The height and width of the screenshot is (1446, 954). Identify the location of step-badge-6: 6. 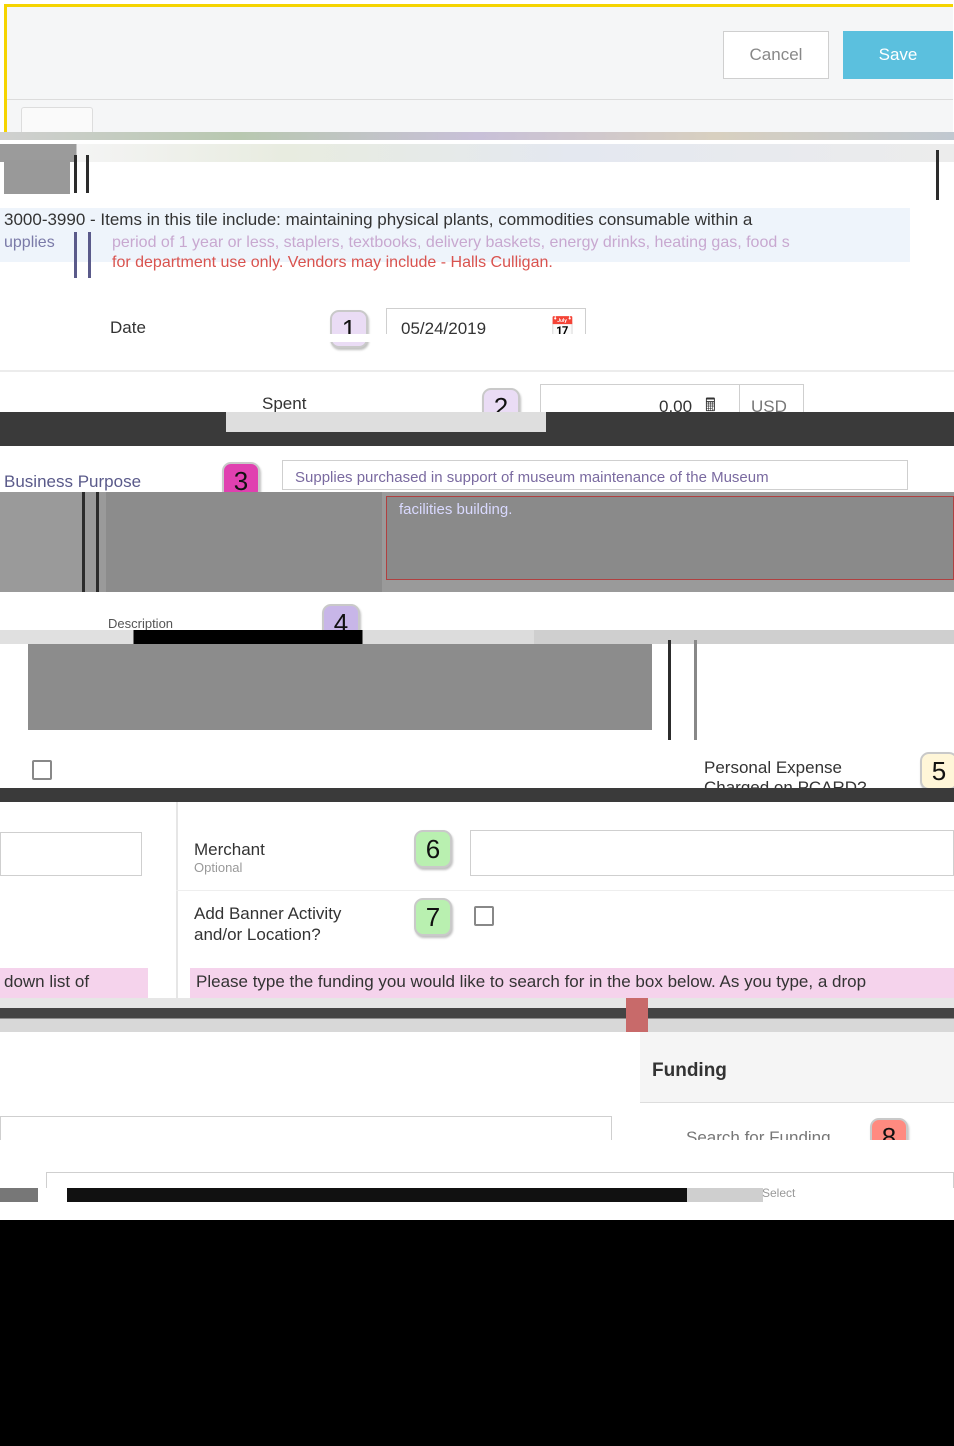
(433, 849).